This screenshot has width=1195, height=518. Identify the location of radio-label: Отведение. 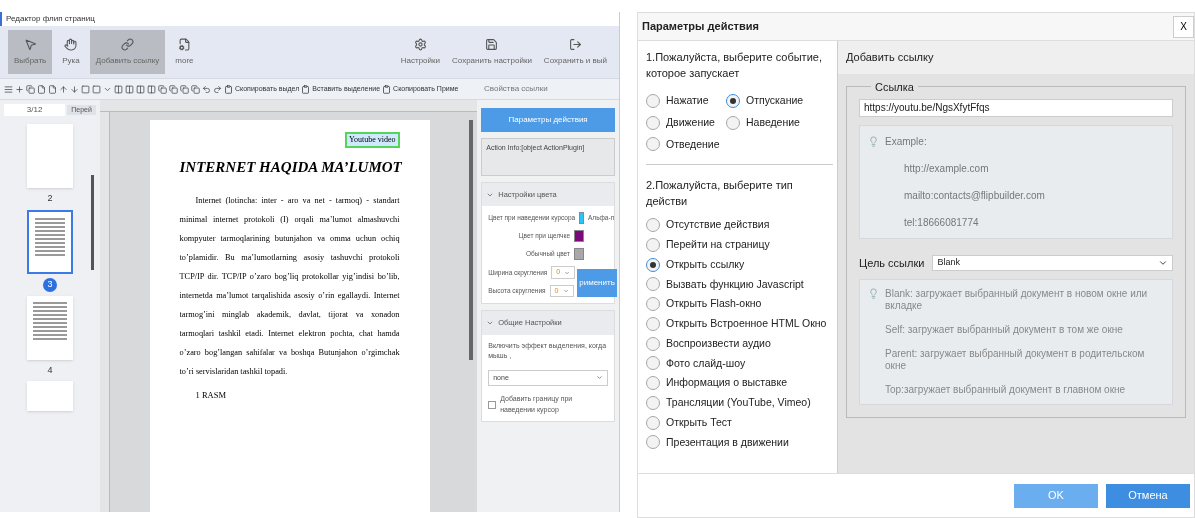
(693, 144).